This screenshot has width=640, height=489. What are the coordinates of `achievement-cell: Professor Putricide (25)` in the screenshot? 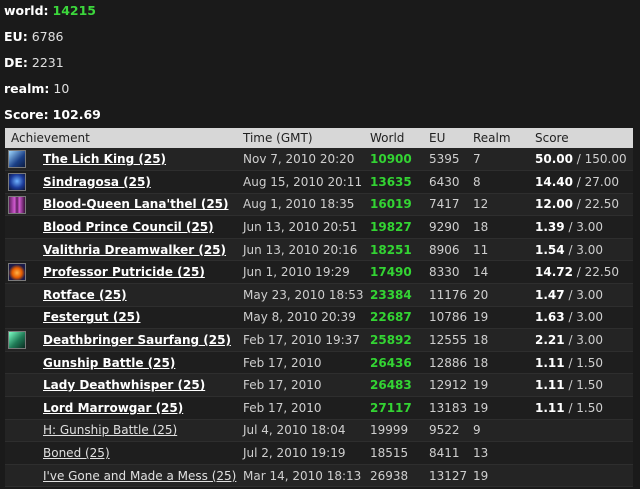 It's located at (121, 272).